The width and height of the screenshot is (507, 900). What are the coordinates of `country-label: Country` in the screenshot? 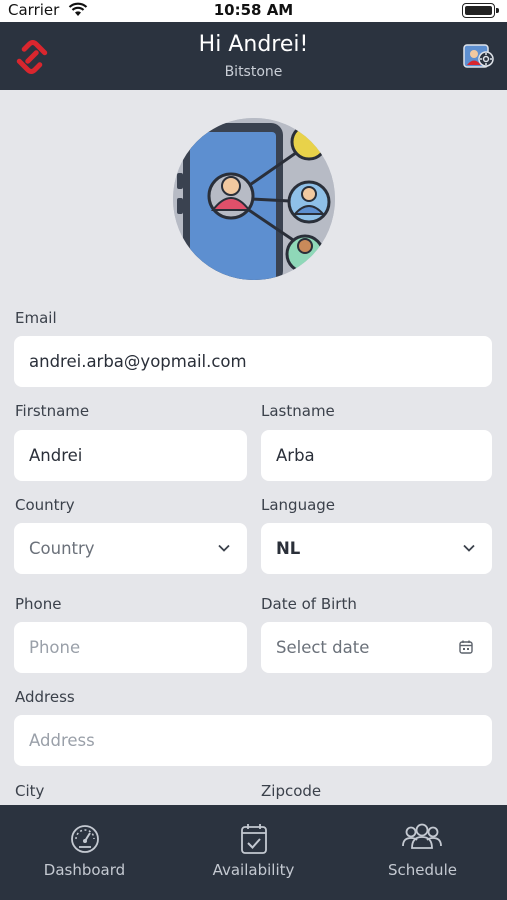 It's located at (45, 505).